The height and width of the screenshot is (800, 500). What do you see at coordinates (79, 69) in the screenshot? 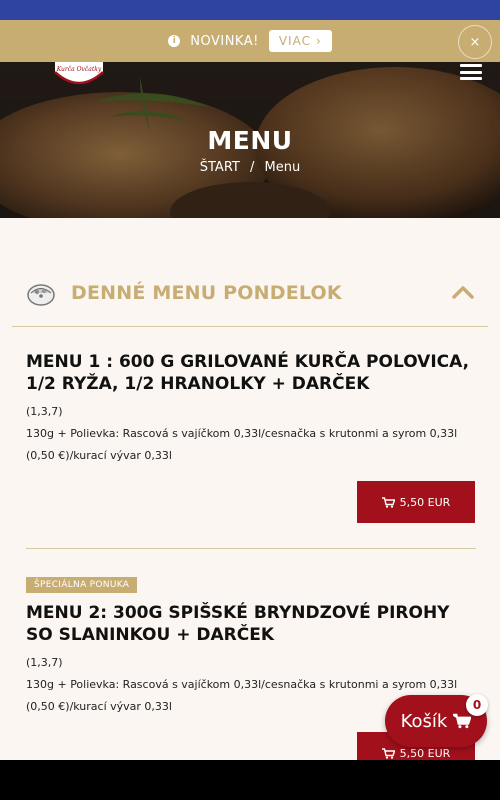
I see `svg-text: Kurča Ovčatky` at bounding box center [79, 69].